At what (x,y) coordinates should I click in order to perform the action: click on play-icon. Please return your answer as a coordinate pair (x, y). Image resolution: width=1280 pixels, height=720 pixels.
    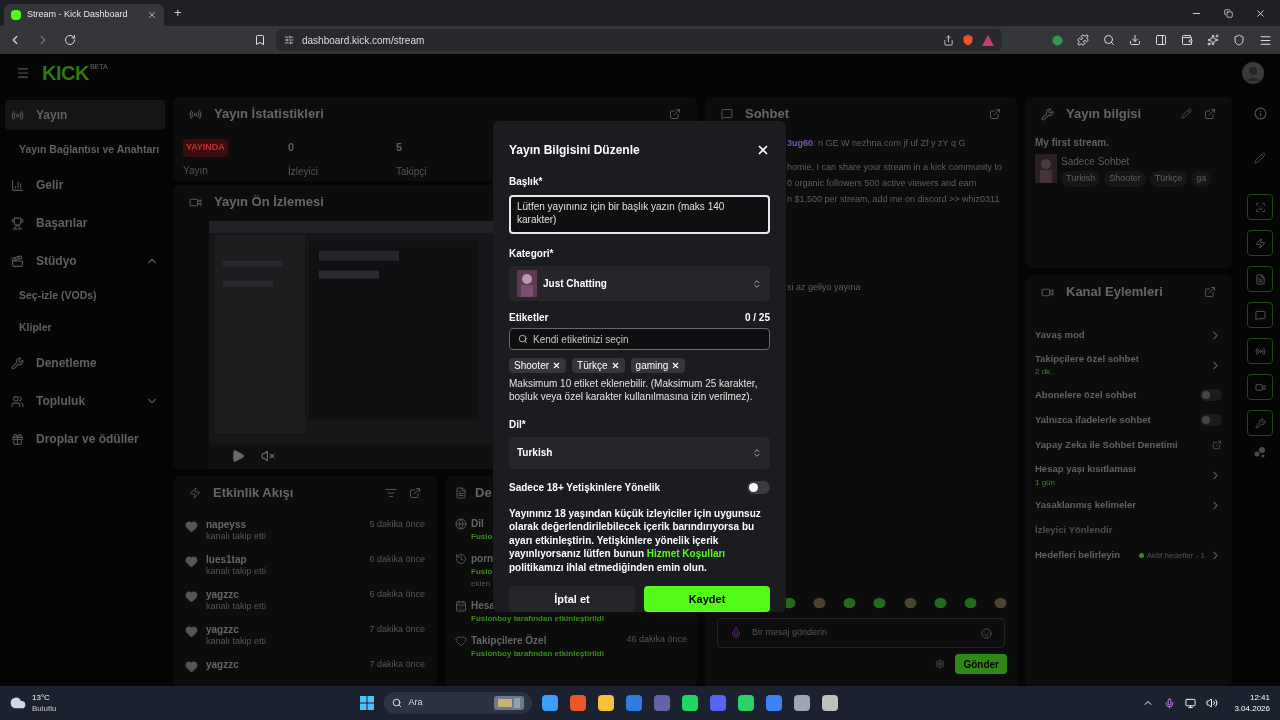
    Looking at the image, I should click on (238, 456).